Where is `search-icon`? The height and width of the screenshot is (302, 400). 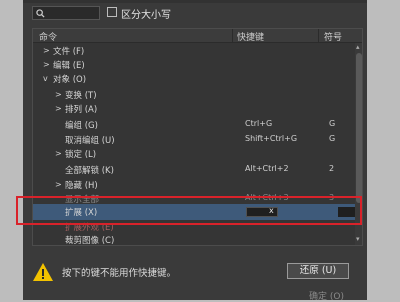 search-icon is located at coordinates (40, 13).